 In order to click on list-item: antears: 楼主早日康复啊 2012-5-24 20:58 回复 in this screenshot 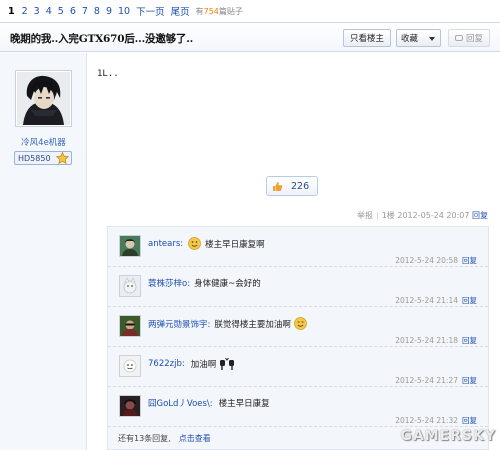, I will do `click(298, 247)`.